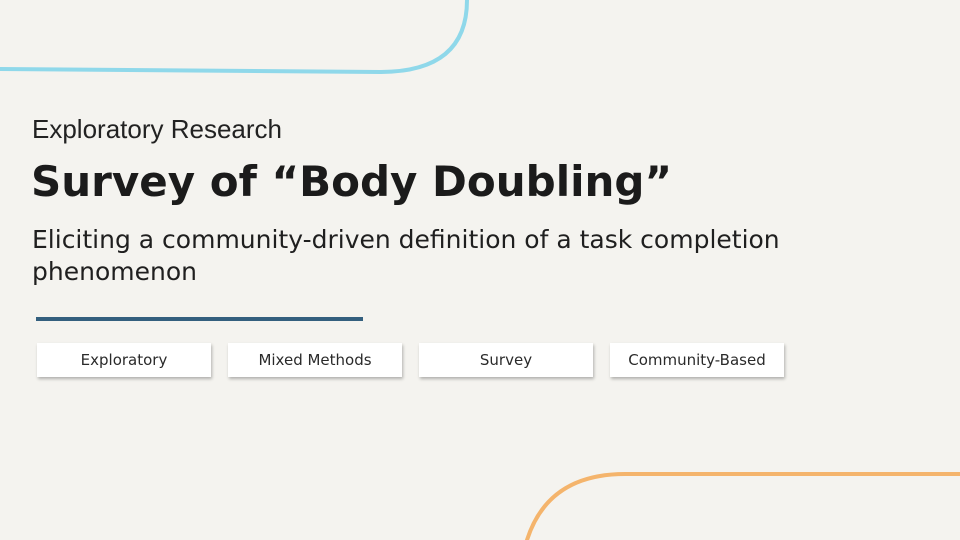 This screenshot has width=960, height=540. What do you see at coordinates (234, 37) in the screenshot?
I see `top-arc-decoration` at bounding box center [234, 37].